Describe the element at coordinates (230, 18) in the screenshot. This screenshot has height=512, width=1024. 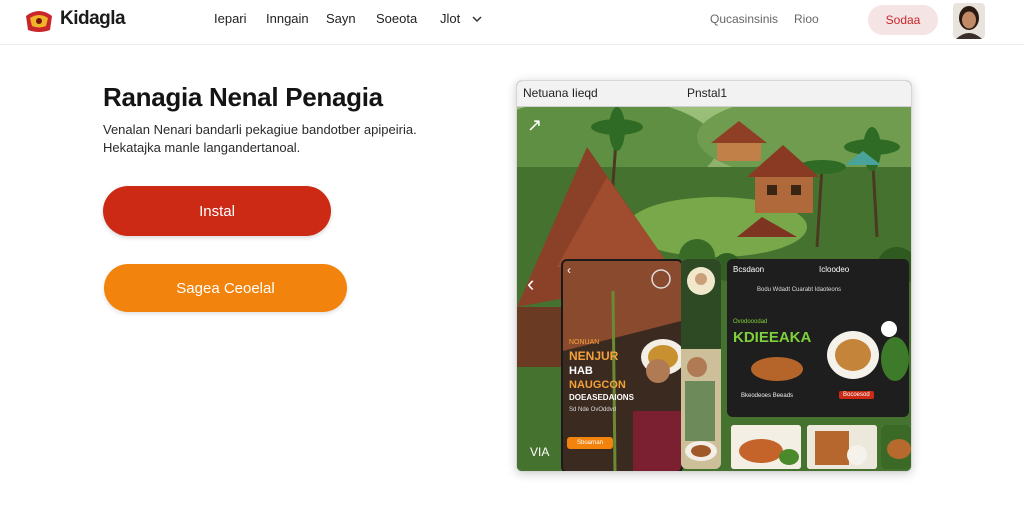
I see `nav-item-1: Iepari` at that location.